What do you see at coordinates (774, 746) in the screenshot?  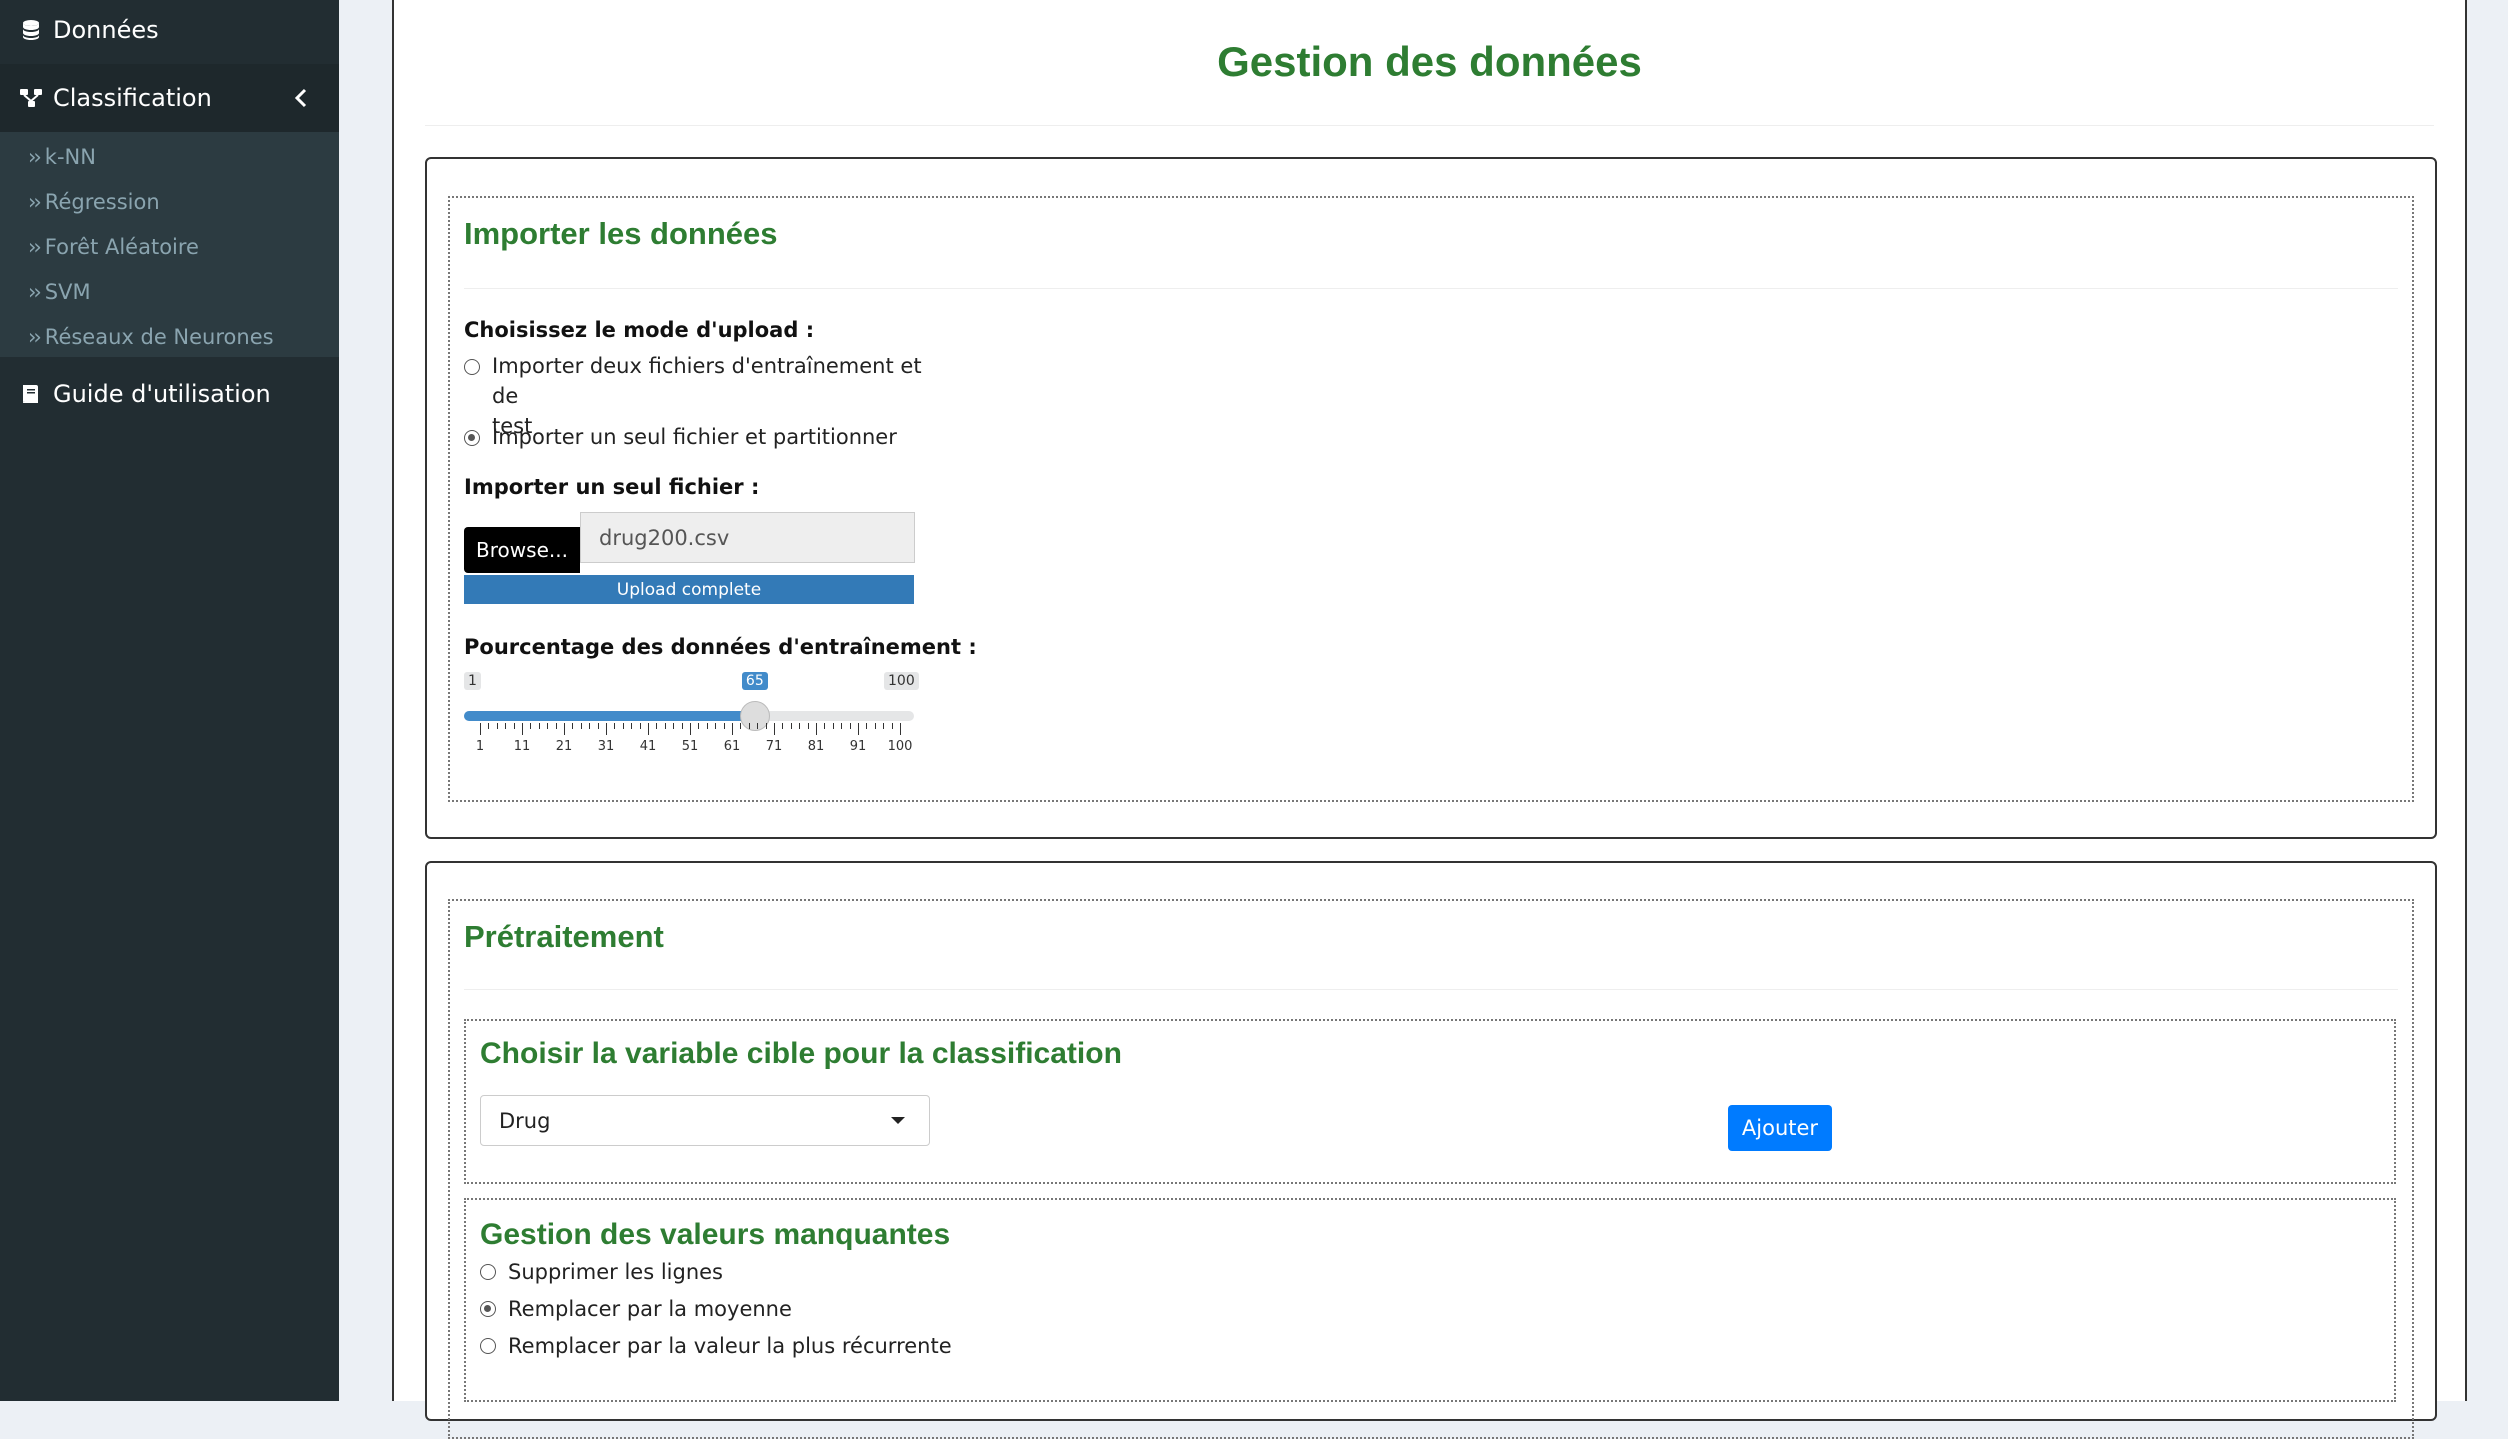 I see `slider-tick-label: 71` at bounding box center [774, 746].